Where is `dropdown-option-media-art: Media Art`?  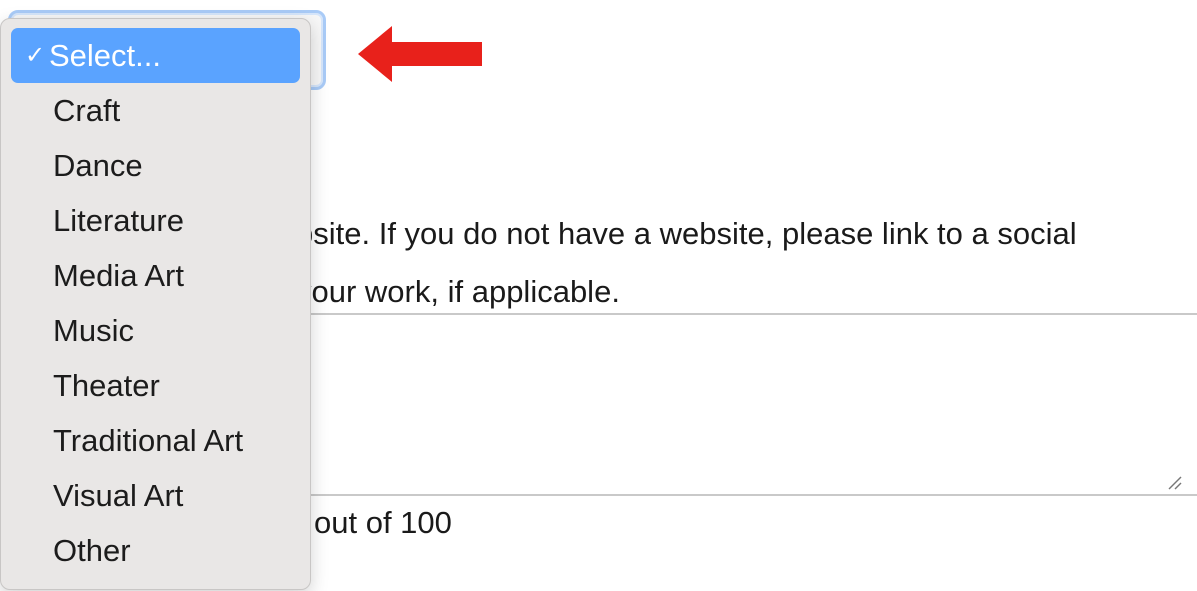 dropdown-option-media-art: Media Art is located at coordinates (155, 275).